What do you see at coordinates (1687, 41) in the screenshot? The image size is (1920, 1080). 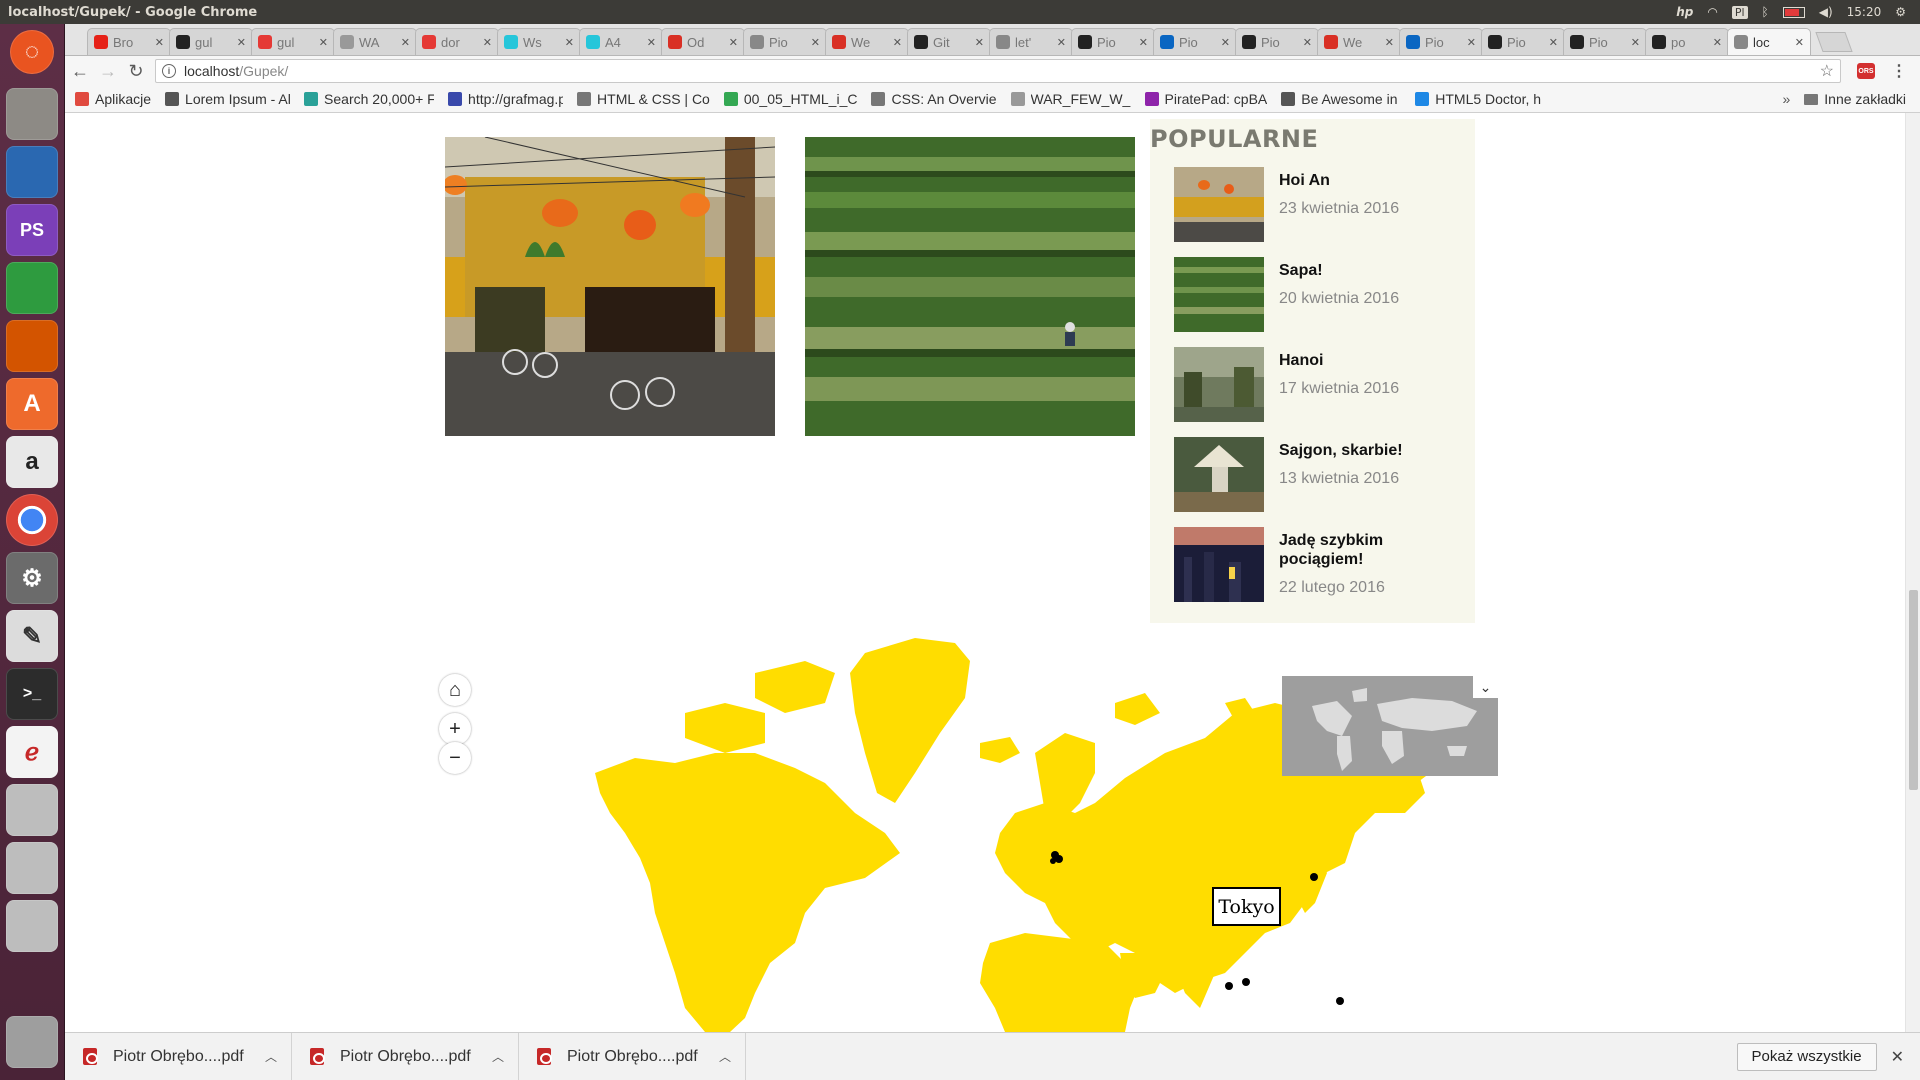 I see `browser-tab: po ✕` at bounding box center [1687, 41].